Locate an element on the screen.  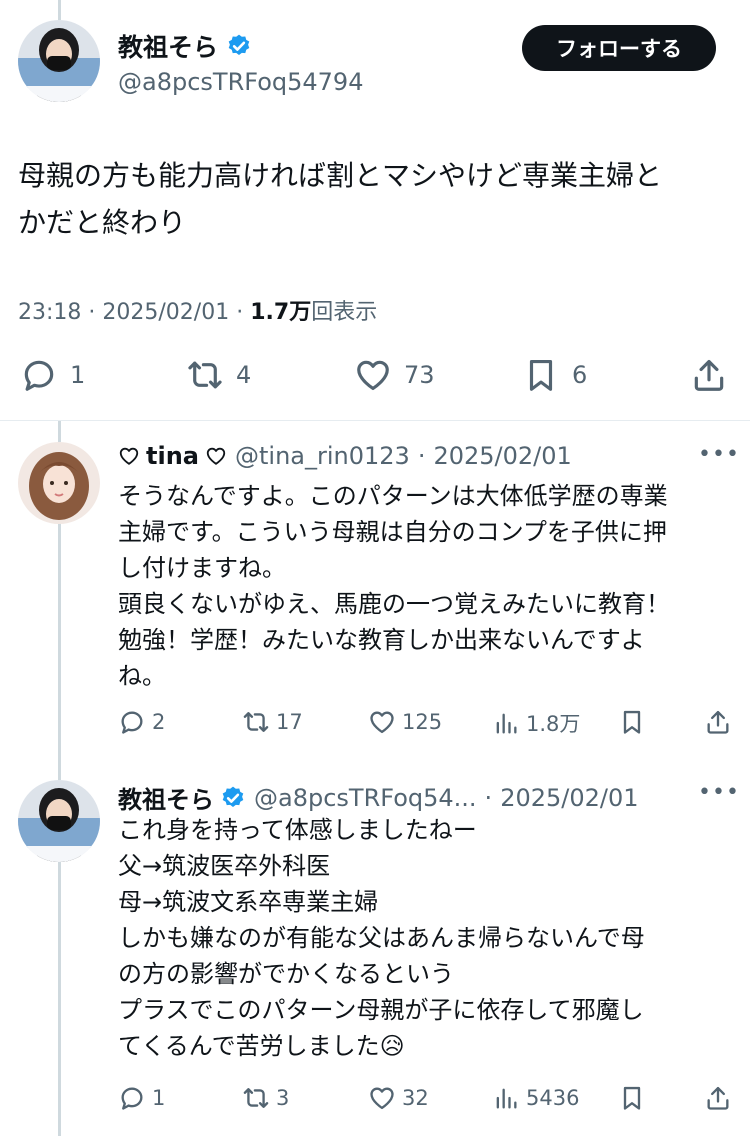
bookmark-button: 6 is located at coordinates (554, 375).